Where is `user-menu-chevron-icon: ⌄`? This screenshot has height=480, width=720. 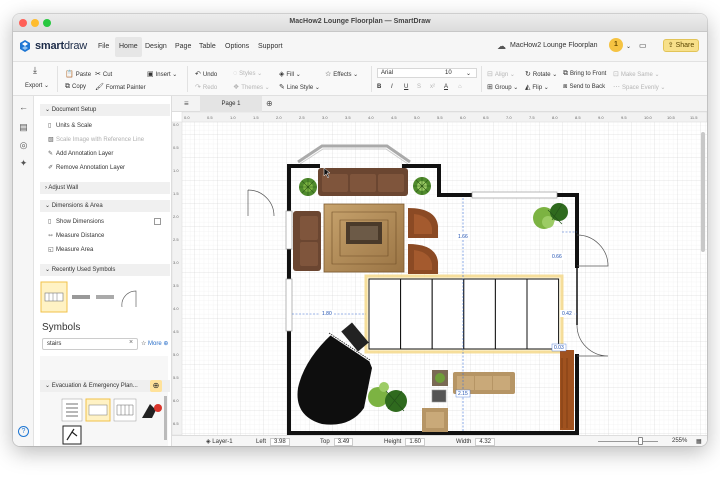
user-menu-chevron-icon: ⌄ is located at coordinates (628, 46).